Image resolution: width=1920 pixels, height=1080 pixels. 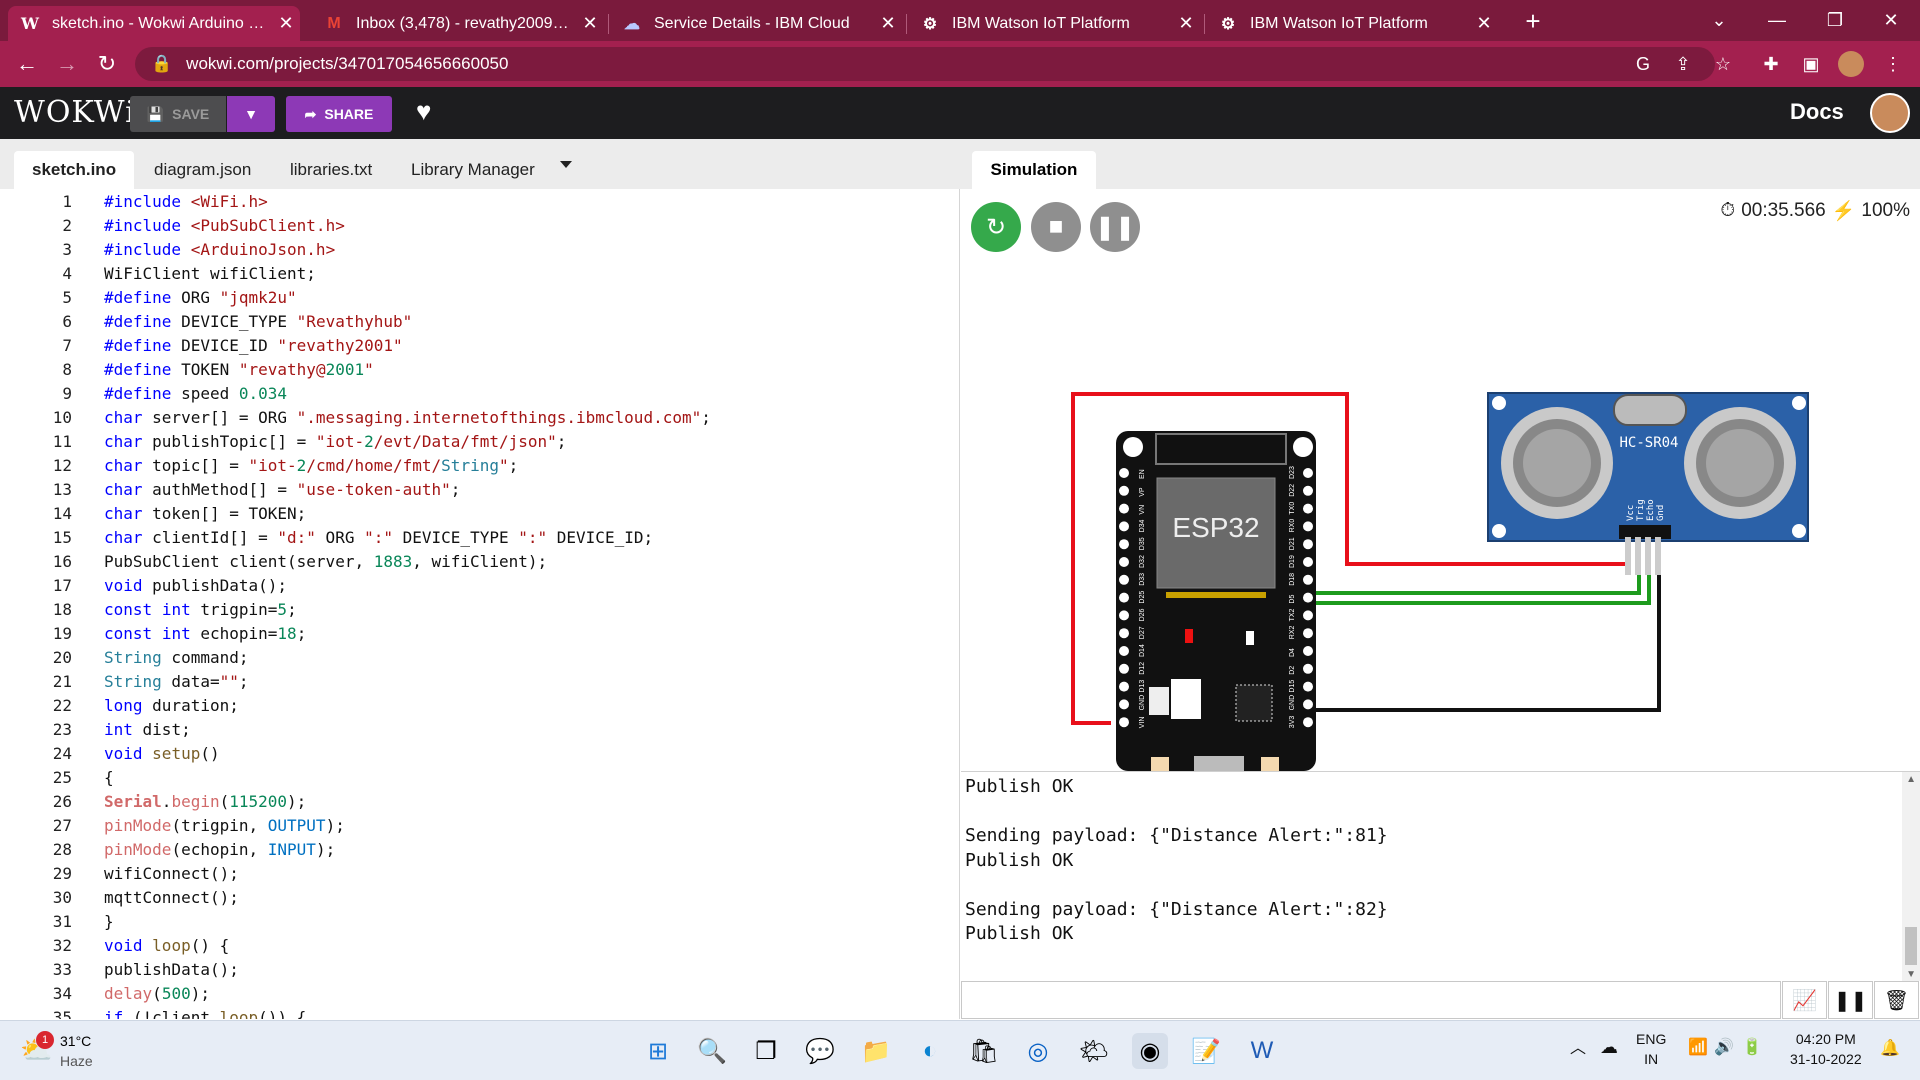 What do you see at coordinates (1609, 1047) in the screenshot?
I see `onedrive-cloud-icon: ☁` at bounding box center [1609, 1047].